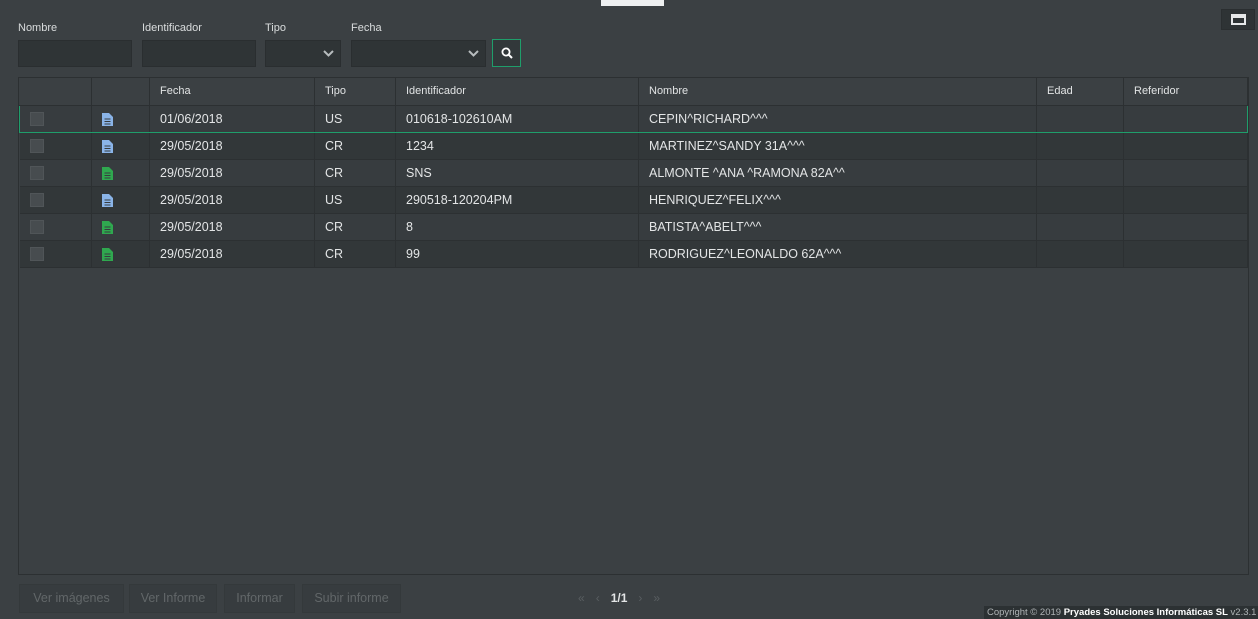 This screenshot has width=1258, height=619. What do you see at coordinates (837, 254) in the screenshot?
I see `row-nombre: RODRIGUEZ^LEONALDO 62A^^^` at bounding box center [837, 254].